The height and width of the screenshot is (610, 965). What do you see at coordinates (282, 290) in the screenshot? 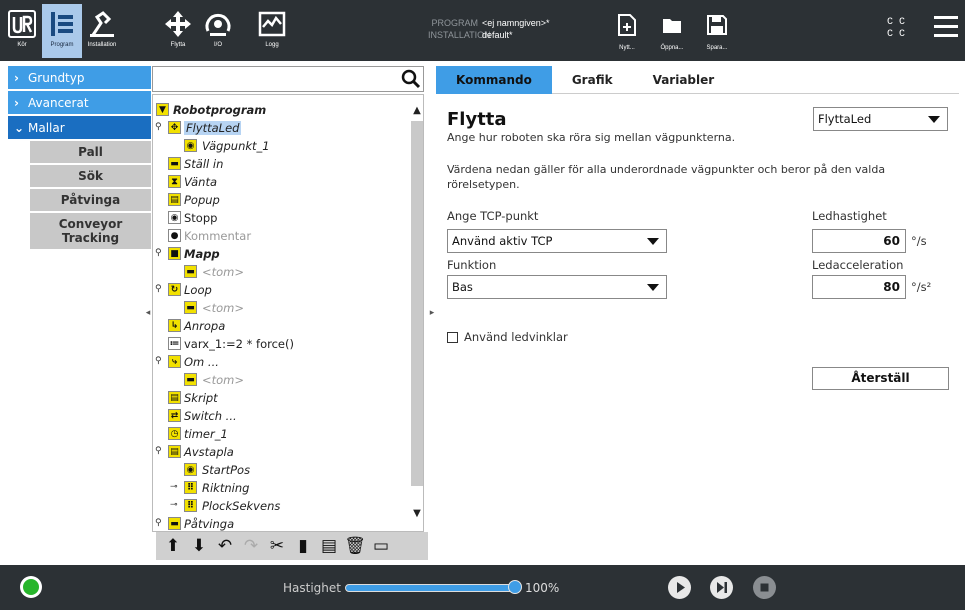
I see `tree-node-loop: ⚲ ↻ Loop` at bounding box center [282, 290].